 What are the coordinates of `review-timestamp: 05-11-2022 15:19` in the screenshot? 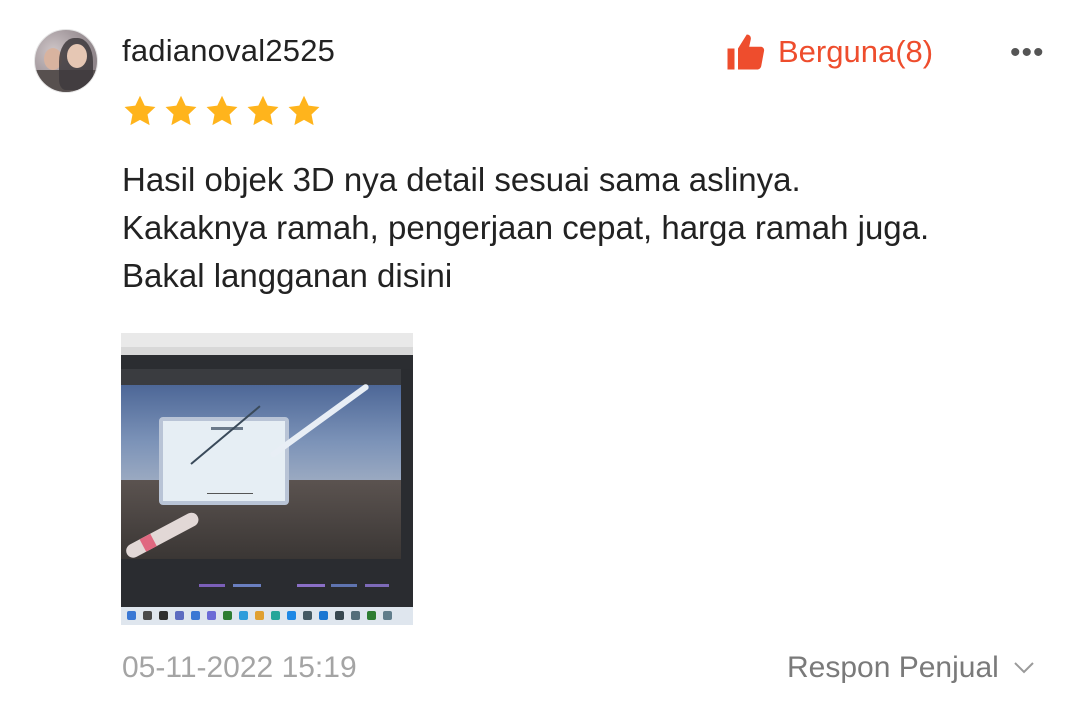 It's located at (239, 667).